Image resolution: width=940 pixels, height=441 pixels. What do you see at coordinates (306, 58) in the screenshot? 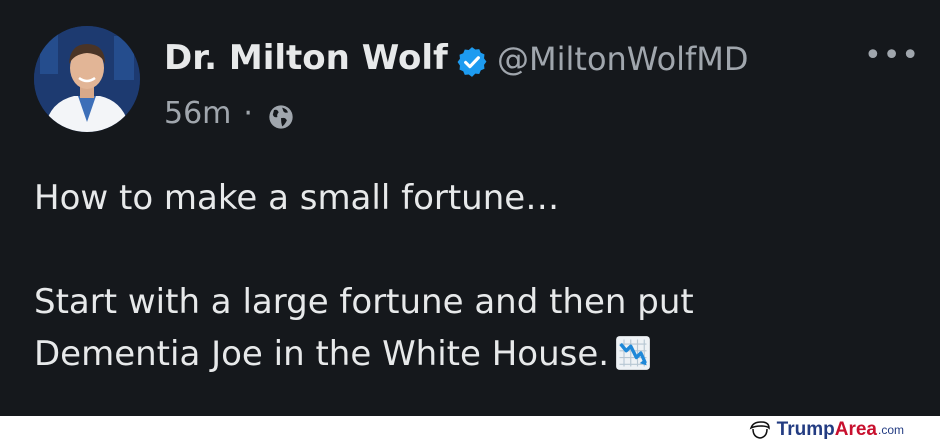
I see `author-name: Dr. Milton Wolf` at bounding box center [306, 58].